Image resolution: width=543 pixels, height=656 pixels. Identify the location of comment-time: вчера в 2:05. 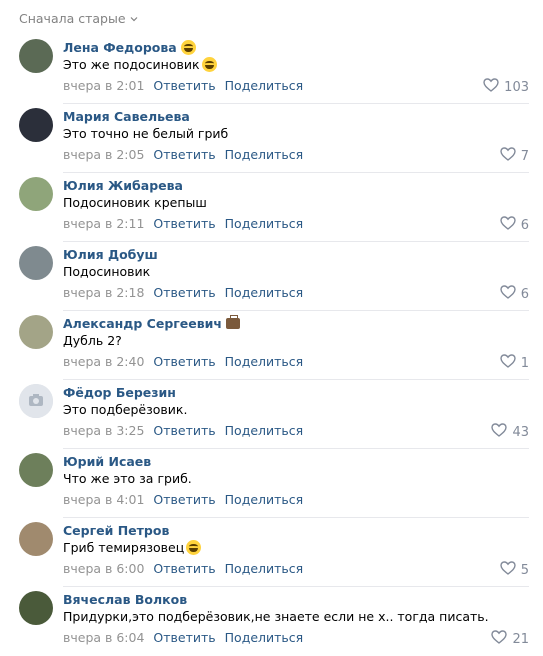
(103, 154).